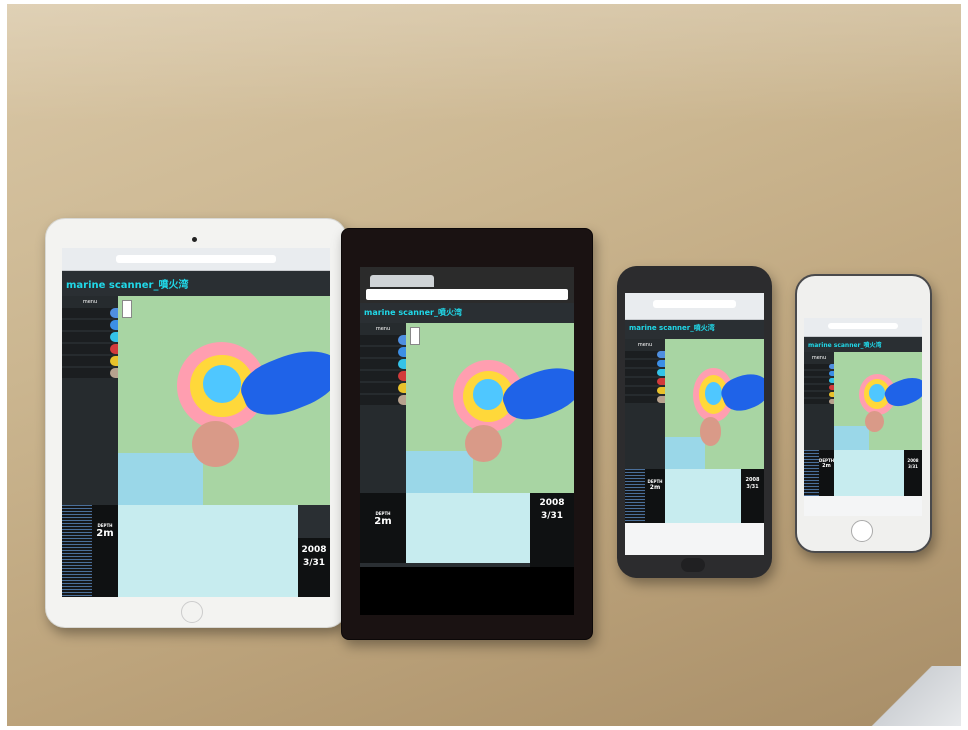  Describe the element at coordinates (693, 565) in the screenshot. I see `home-indicator` at that location.